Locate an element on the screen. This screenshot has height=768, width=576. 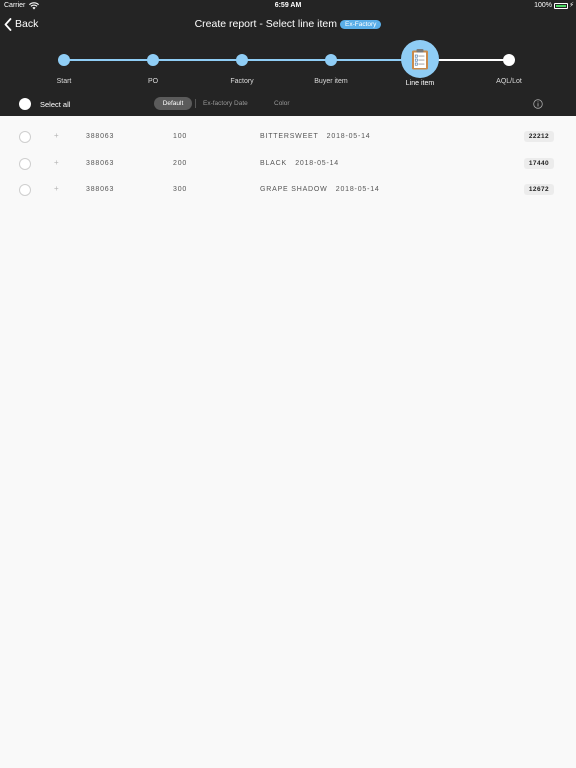
battery-fill is located at coordinates (561, 6).